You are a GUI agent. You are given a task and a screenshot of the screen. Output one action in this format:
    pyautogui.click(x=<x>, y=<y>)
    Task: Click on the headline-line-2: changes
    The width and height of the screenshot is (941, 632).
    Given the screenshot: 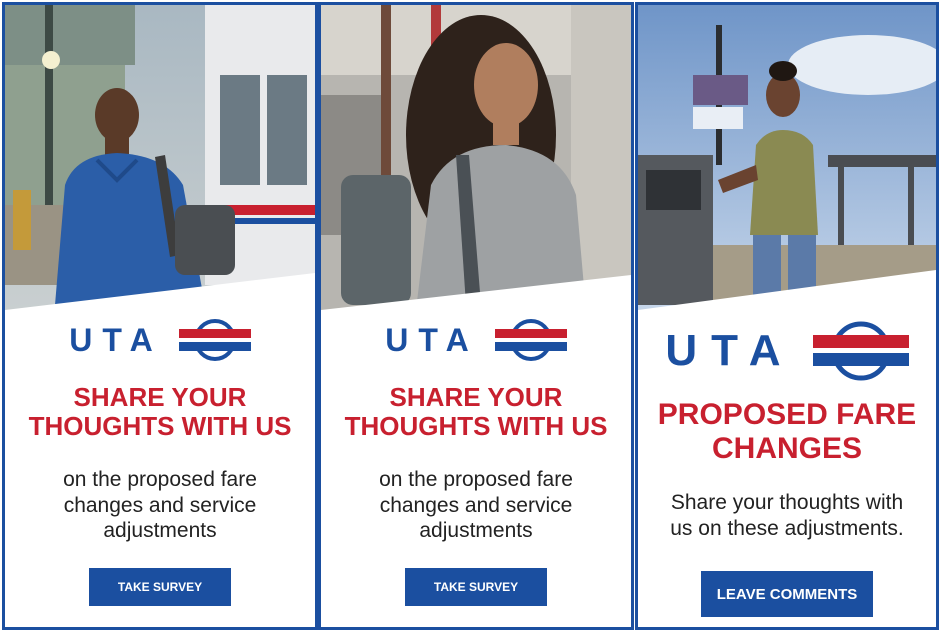 What is the action you would take?
    pyautogui.click(x=786, y=448)
    